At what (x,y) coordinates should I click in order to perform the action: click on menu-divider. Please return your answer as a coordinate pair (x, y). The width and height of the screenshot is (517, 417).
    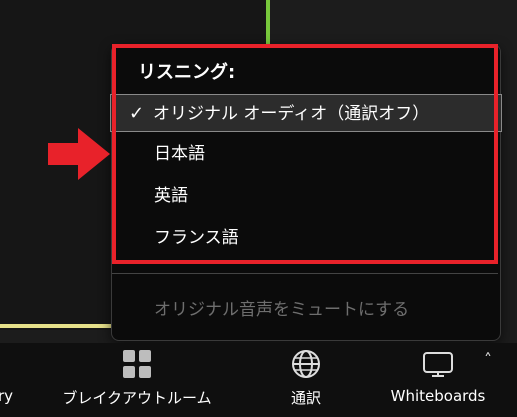
    Looking at the image, I should click on (305, 273).